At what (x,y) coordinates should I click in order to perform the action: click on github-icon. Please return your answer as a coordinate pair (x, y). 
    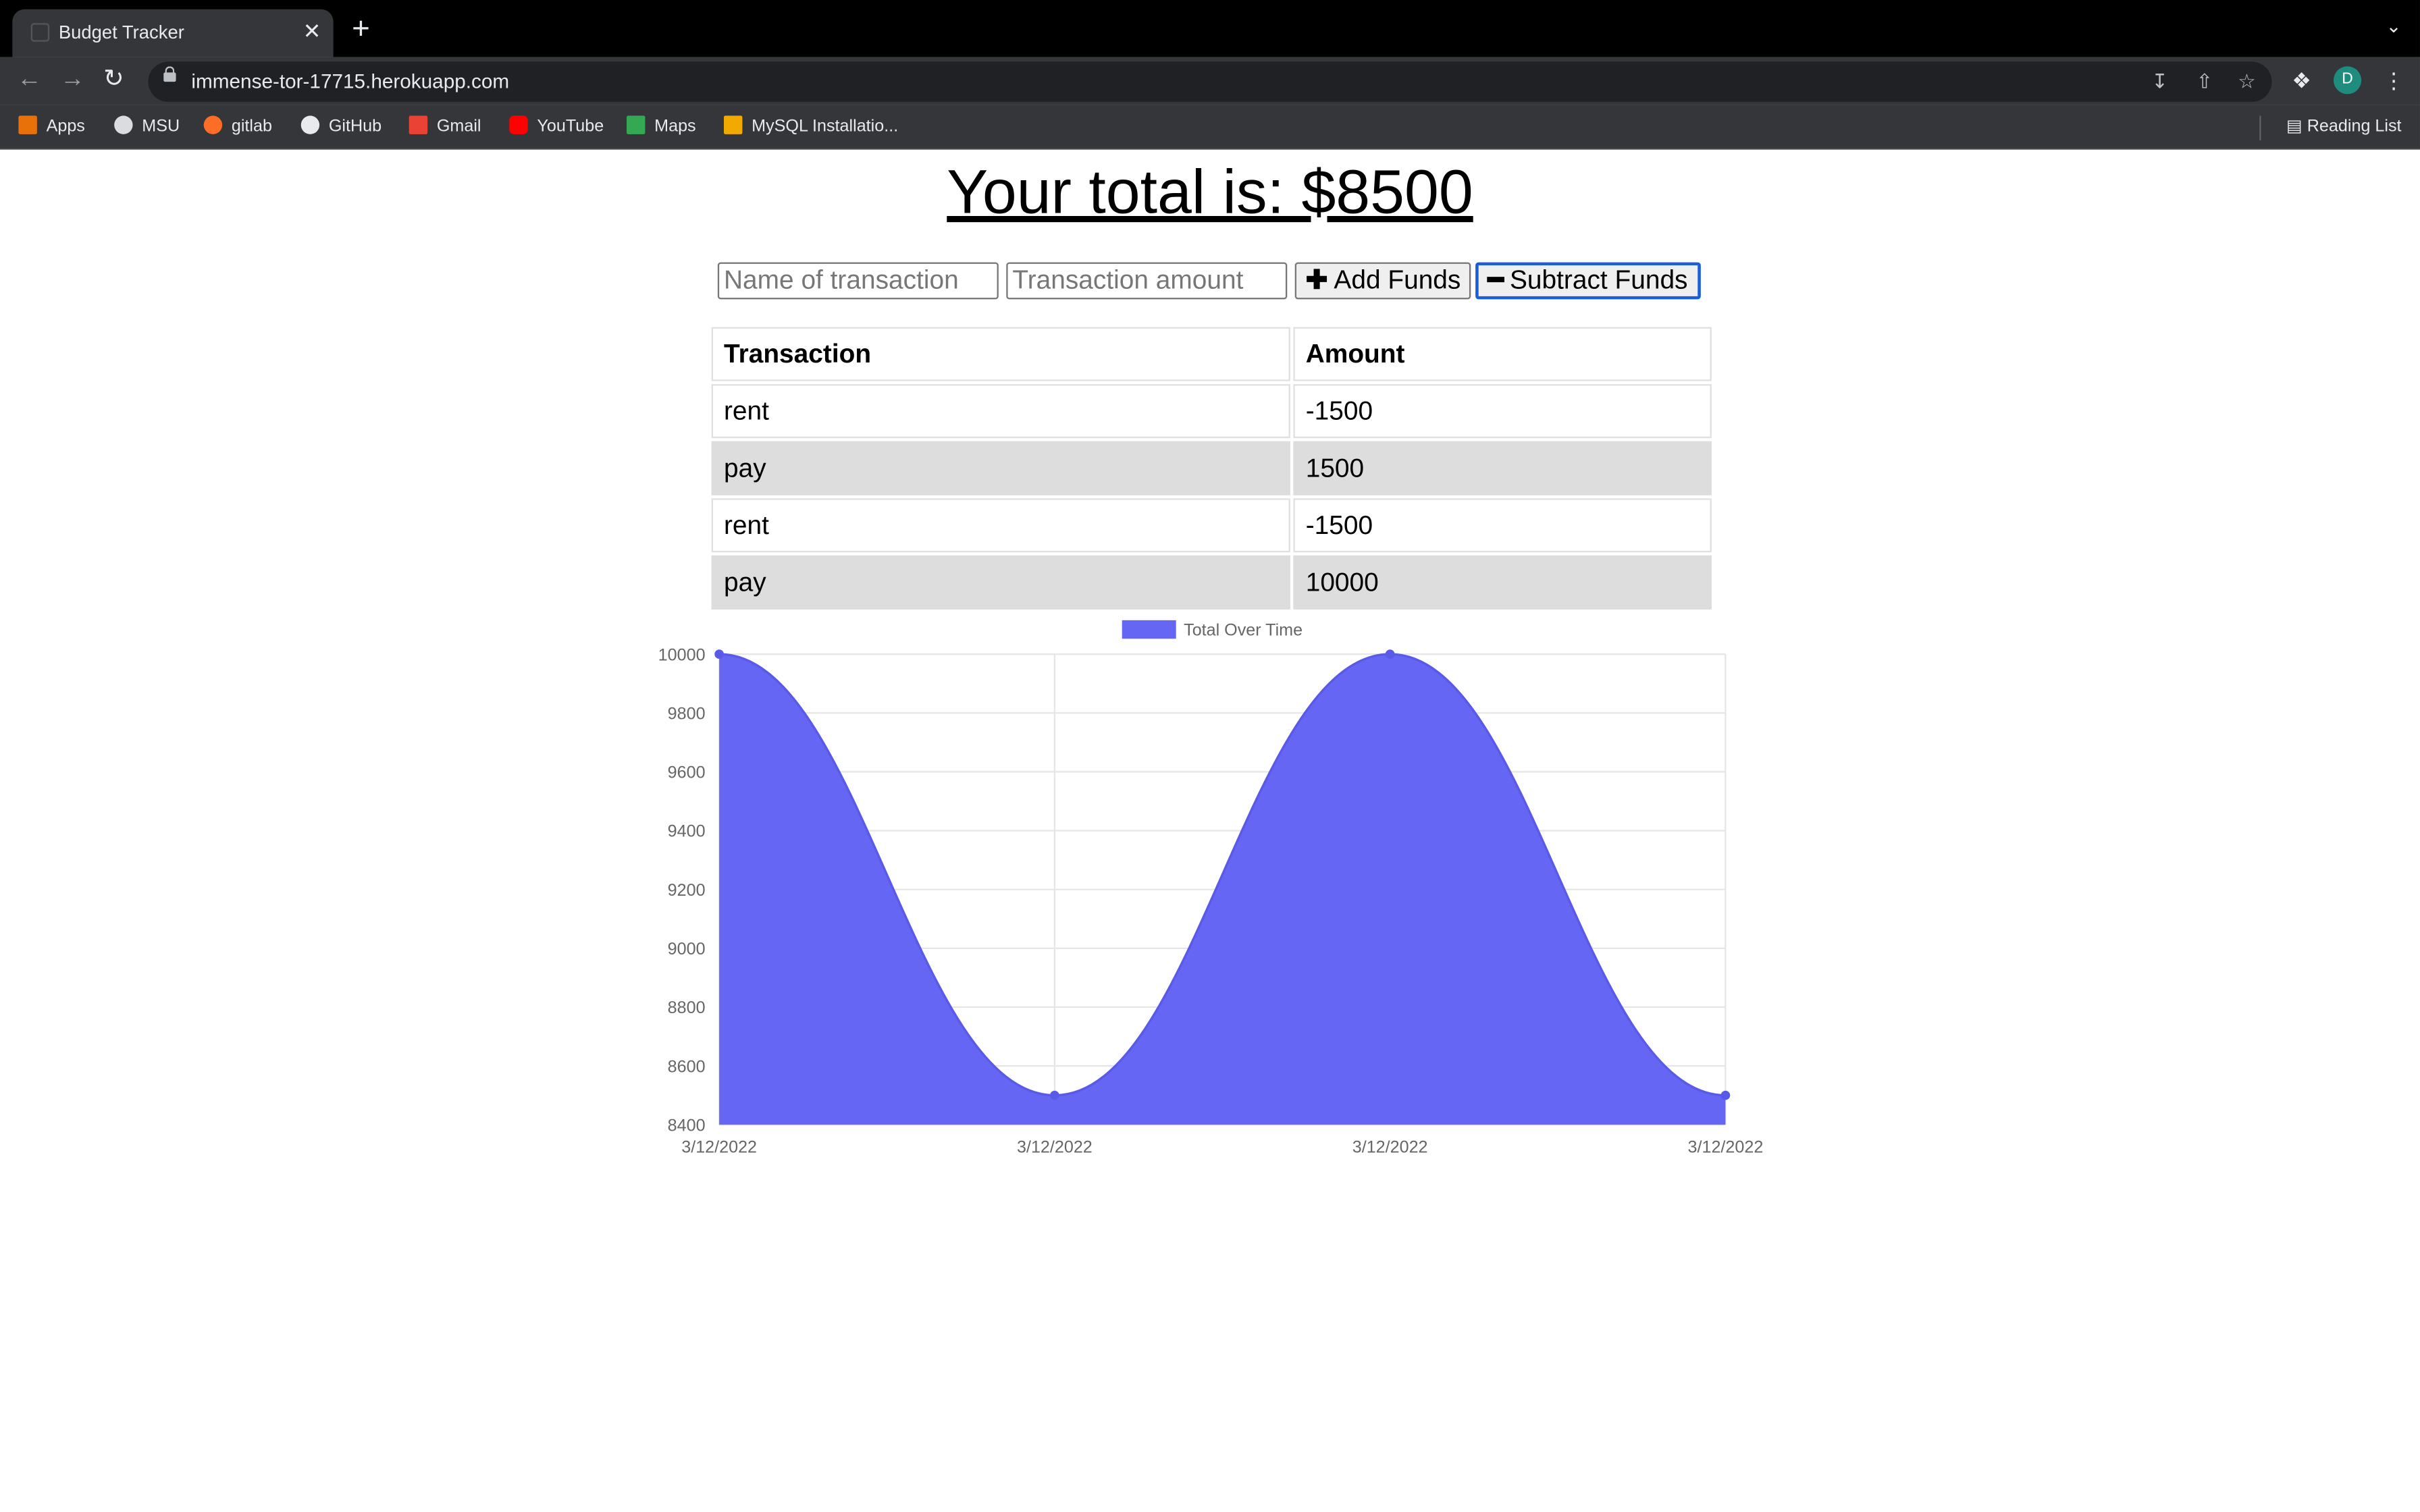
    Looking at the image, I should click on (310, 124).